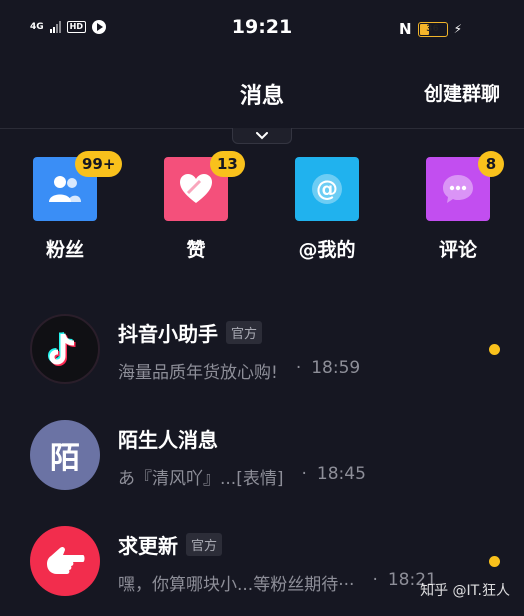 The image size is (524, 616). I want to click on conversation-name: 抖音小助手 官方, so click(190, 332).